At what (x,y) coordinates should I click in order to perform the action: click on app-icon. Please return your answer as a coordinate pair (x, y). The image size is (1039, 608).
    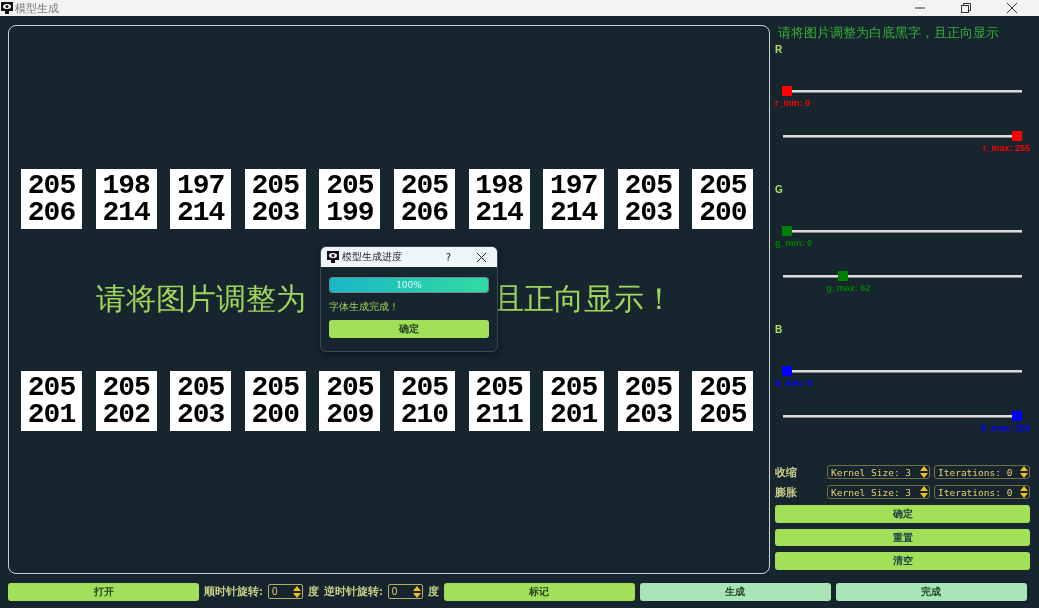
    Looking at the image, I should click on (333, 257).